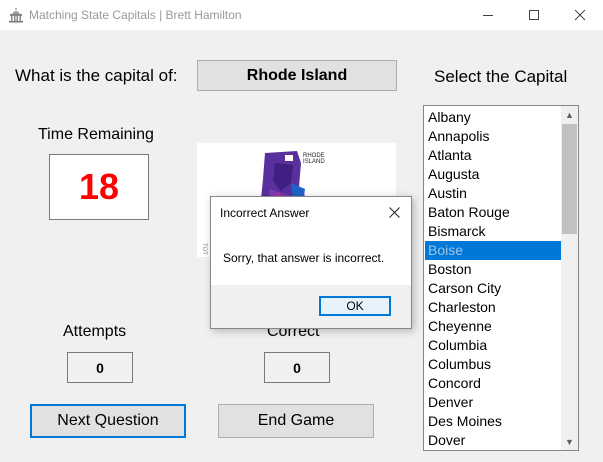  I want to click on list-item: Carson City, so click(493, 288).